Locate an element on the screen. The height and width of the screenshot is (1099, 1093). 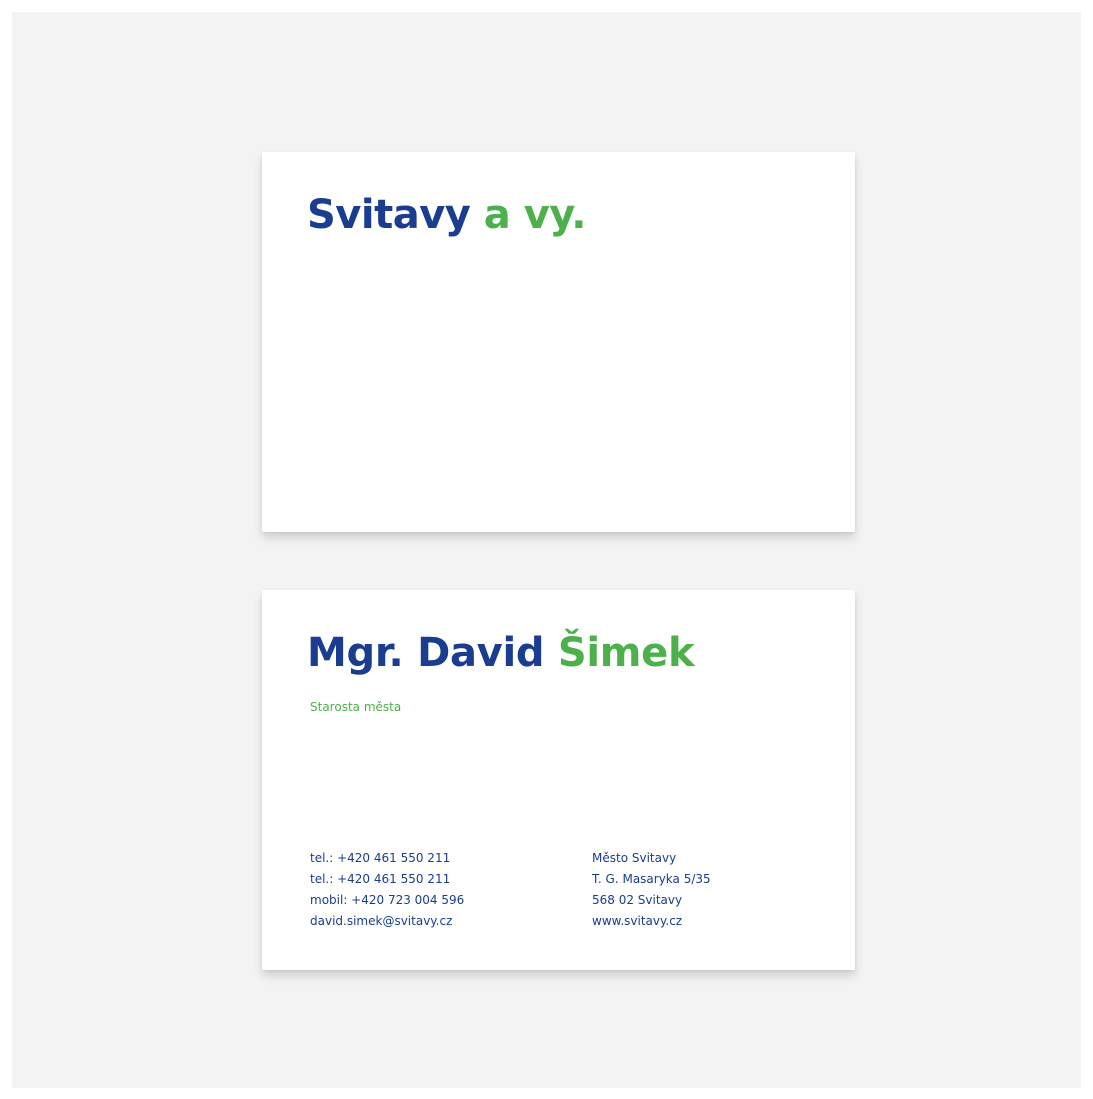
email-line: david.simek@svitavy.cz is located at coordinates (381, 921).